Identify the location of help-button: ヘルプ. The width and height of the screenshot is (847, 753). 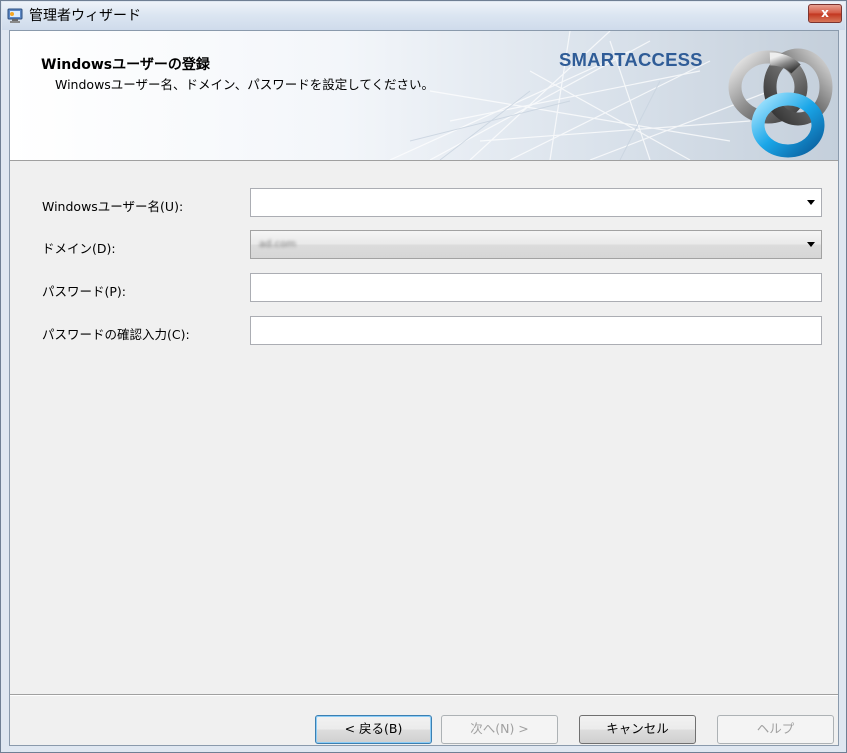
(775, 729).